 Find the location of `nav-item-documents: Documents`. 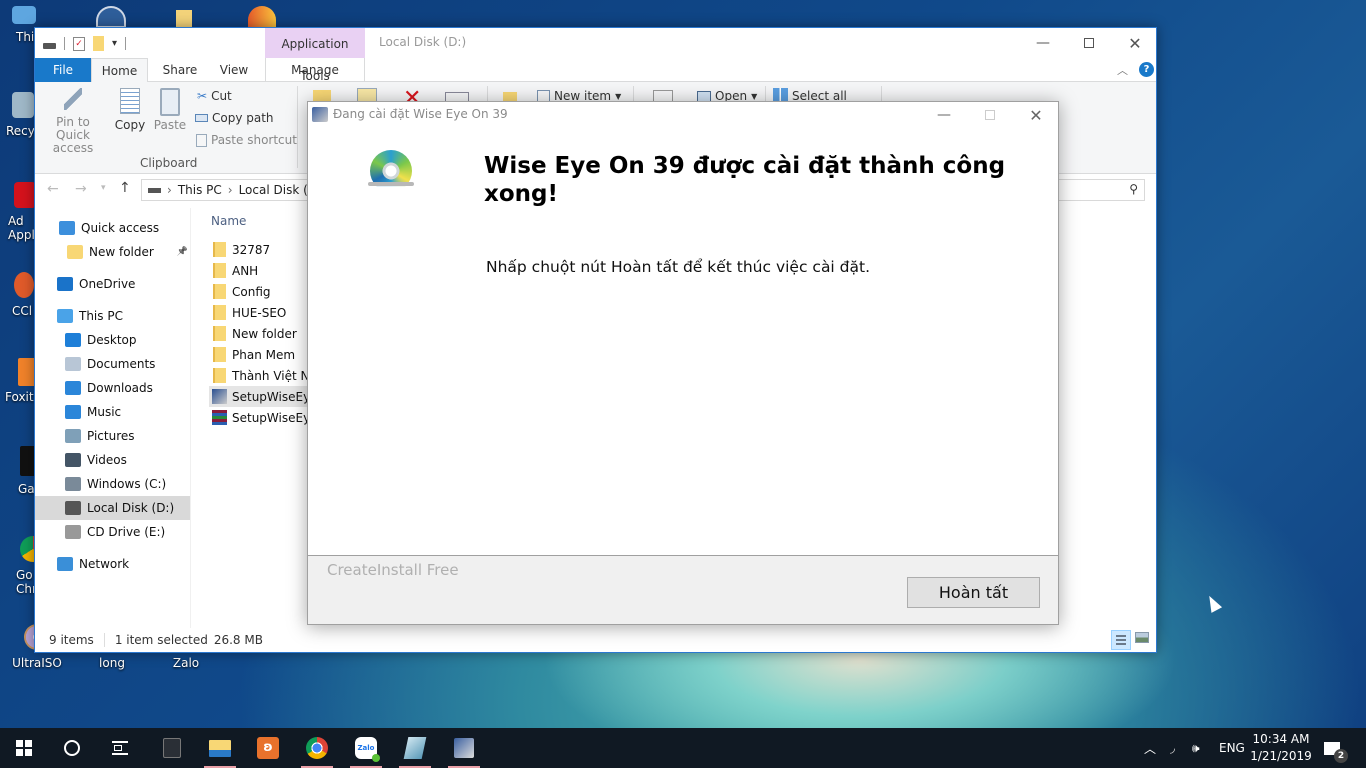

nav-item-documents: Documents is located at coordinates (112, 364).